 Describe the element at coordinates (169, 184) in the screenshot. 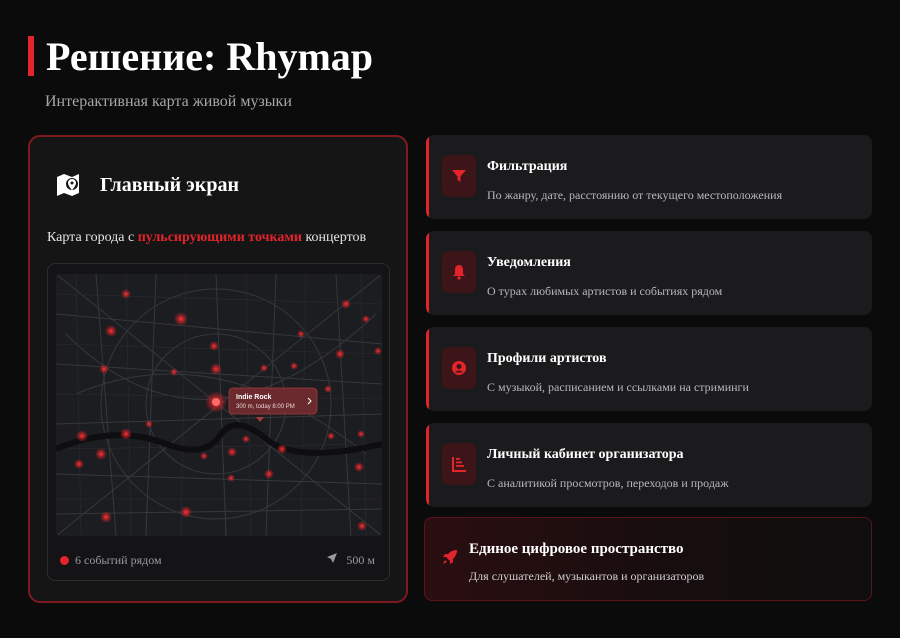

I see `main-card-title: Главный экран` at that location.